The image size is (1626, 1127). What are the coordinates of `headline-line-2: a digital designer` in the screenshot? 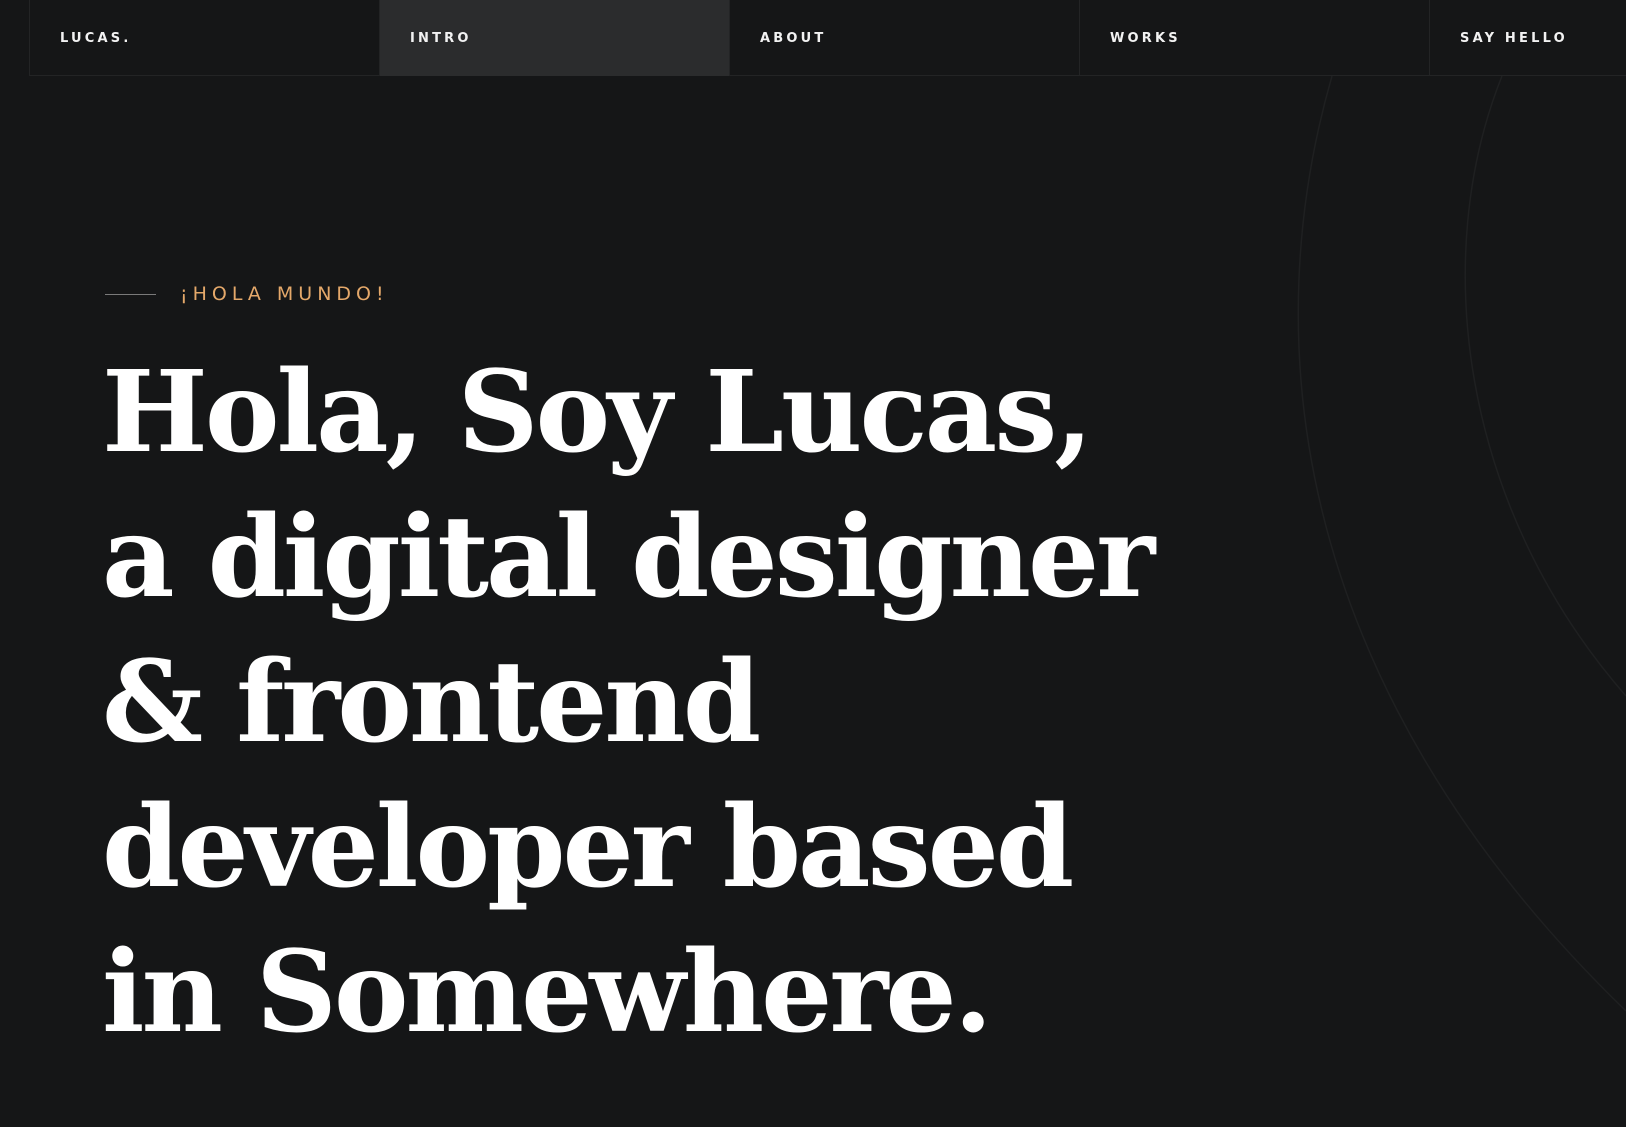 It's located at (628, 557).